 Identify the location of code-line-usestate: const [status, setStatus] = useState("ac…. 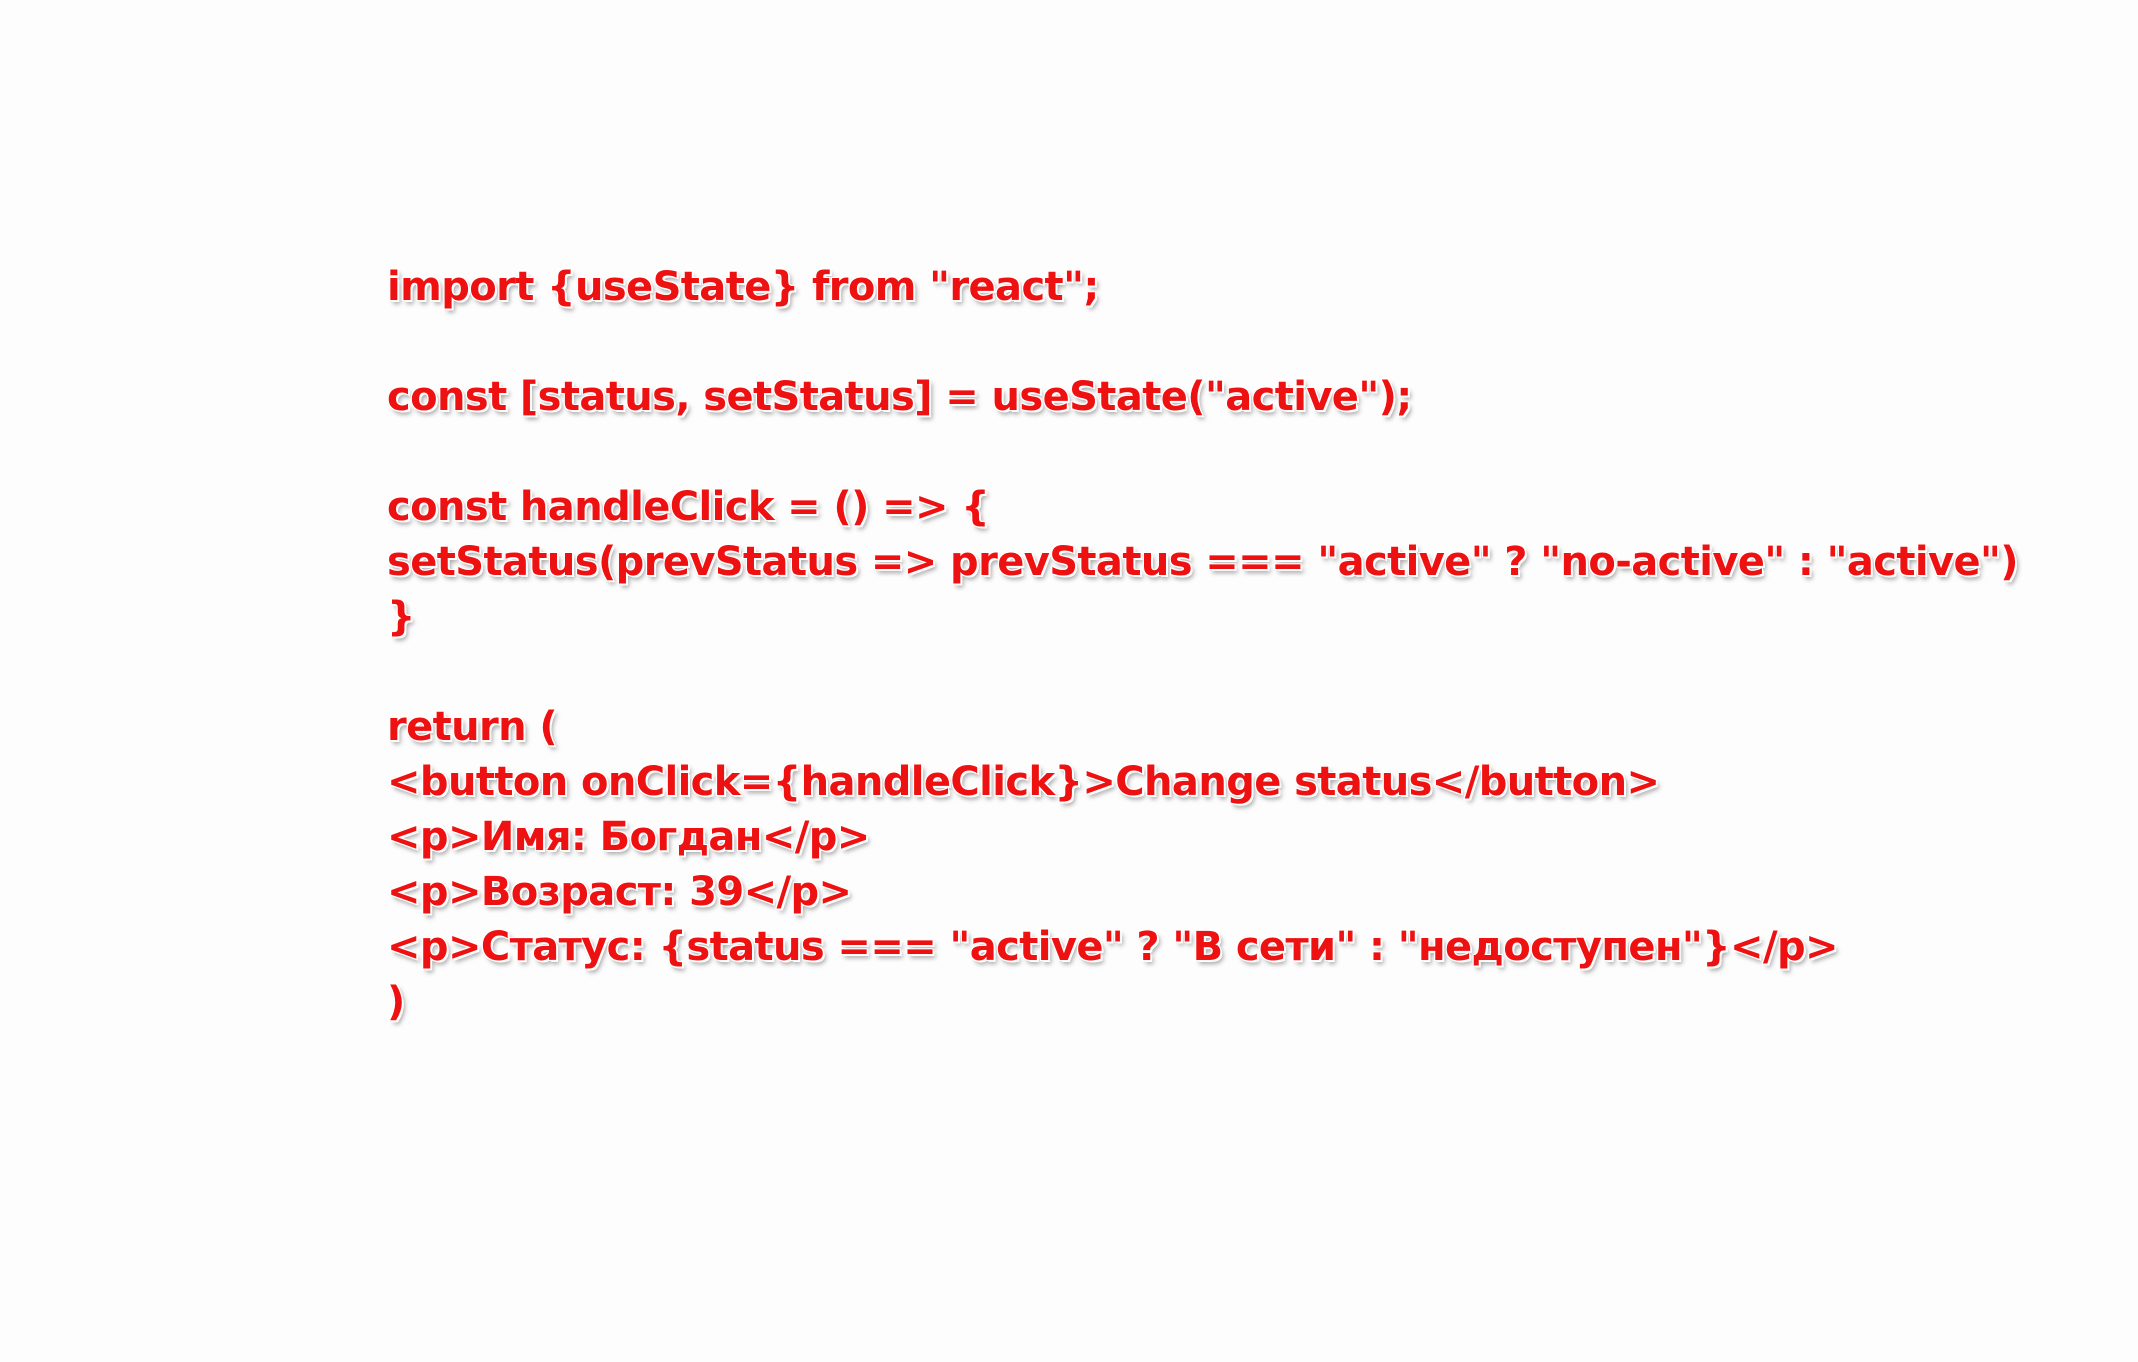
(899, 397).